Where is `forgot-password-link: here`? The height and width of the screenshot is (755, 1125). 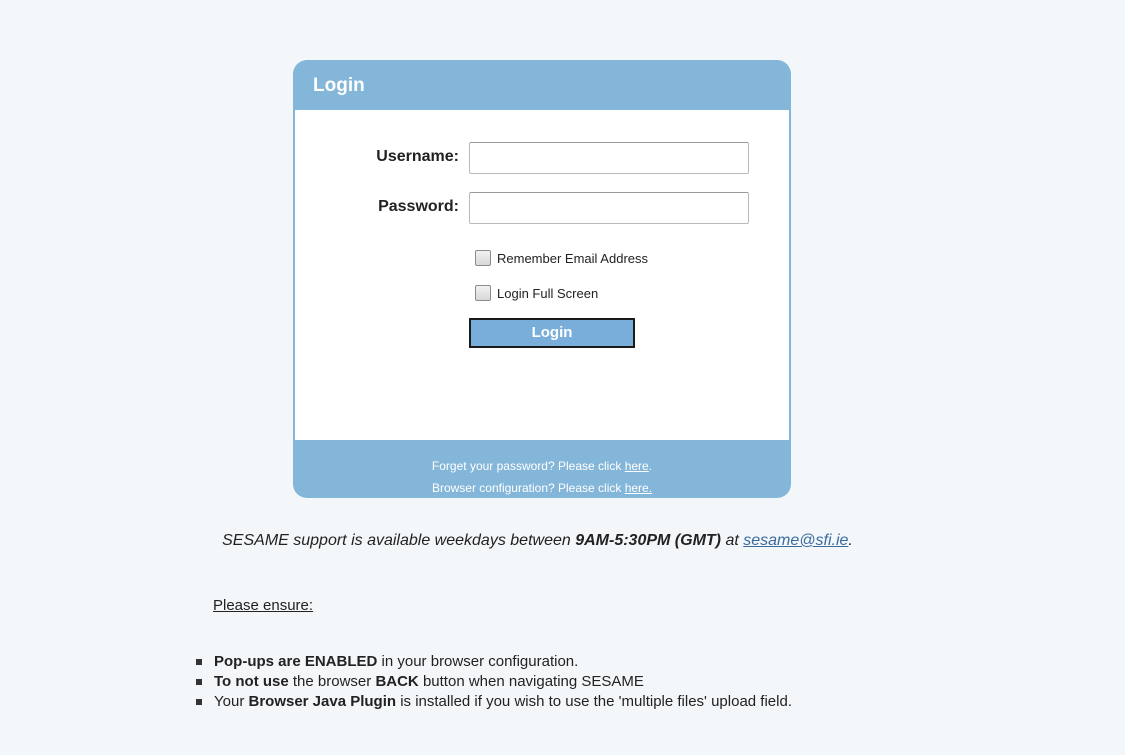
forgot-password-link: here is located at coordinates (637, 466).